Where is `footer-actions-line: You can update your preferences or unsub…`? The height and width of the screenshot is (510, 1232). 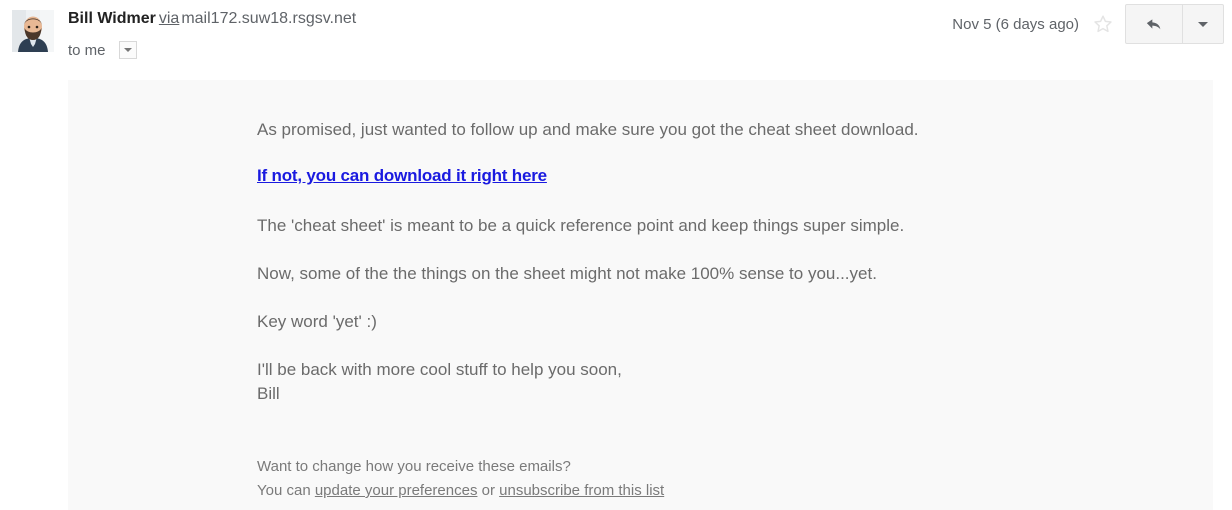
footer-actions-line: You can update your preferences or unsub… is located at coordinates (460, 491).